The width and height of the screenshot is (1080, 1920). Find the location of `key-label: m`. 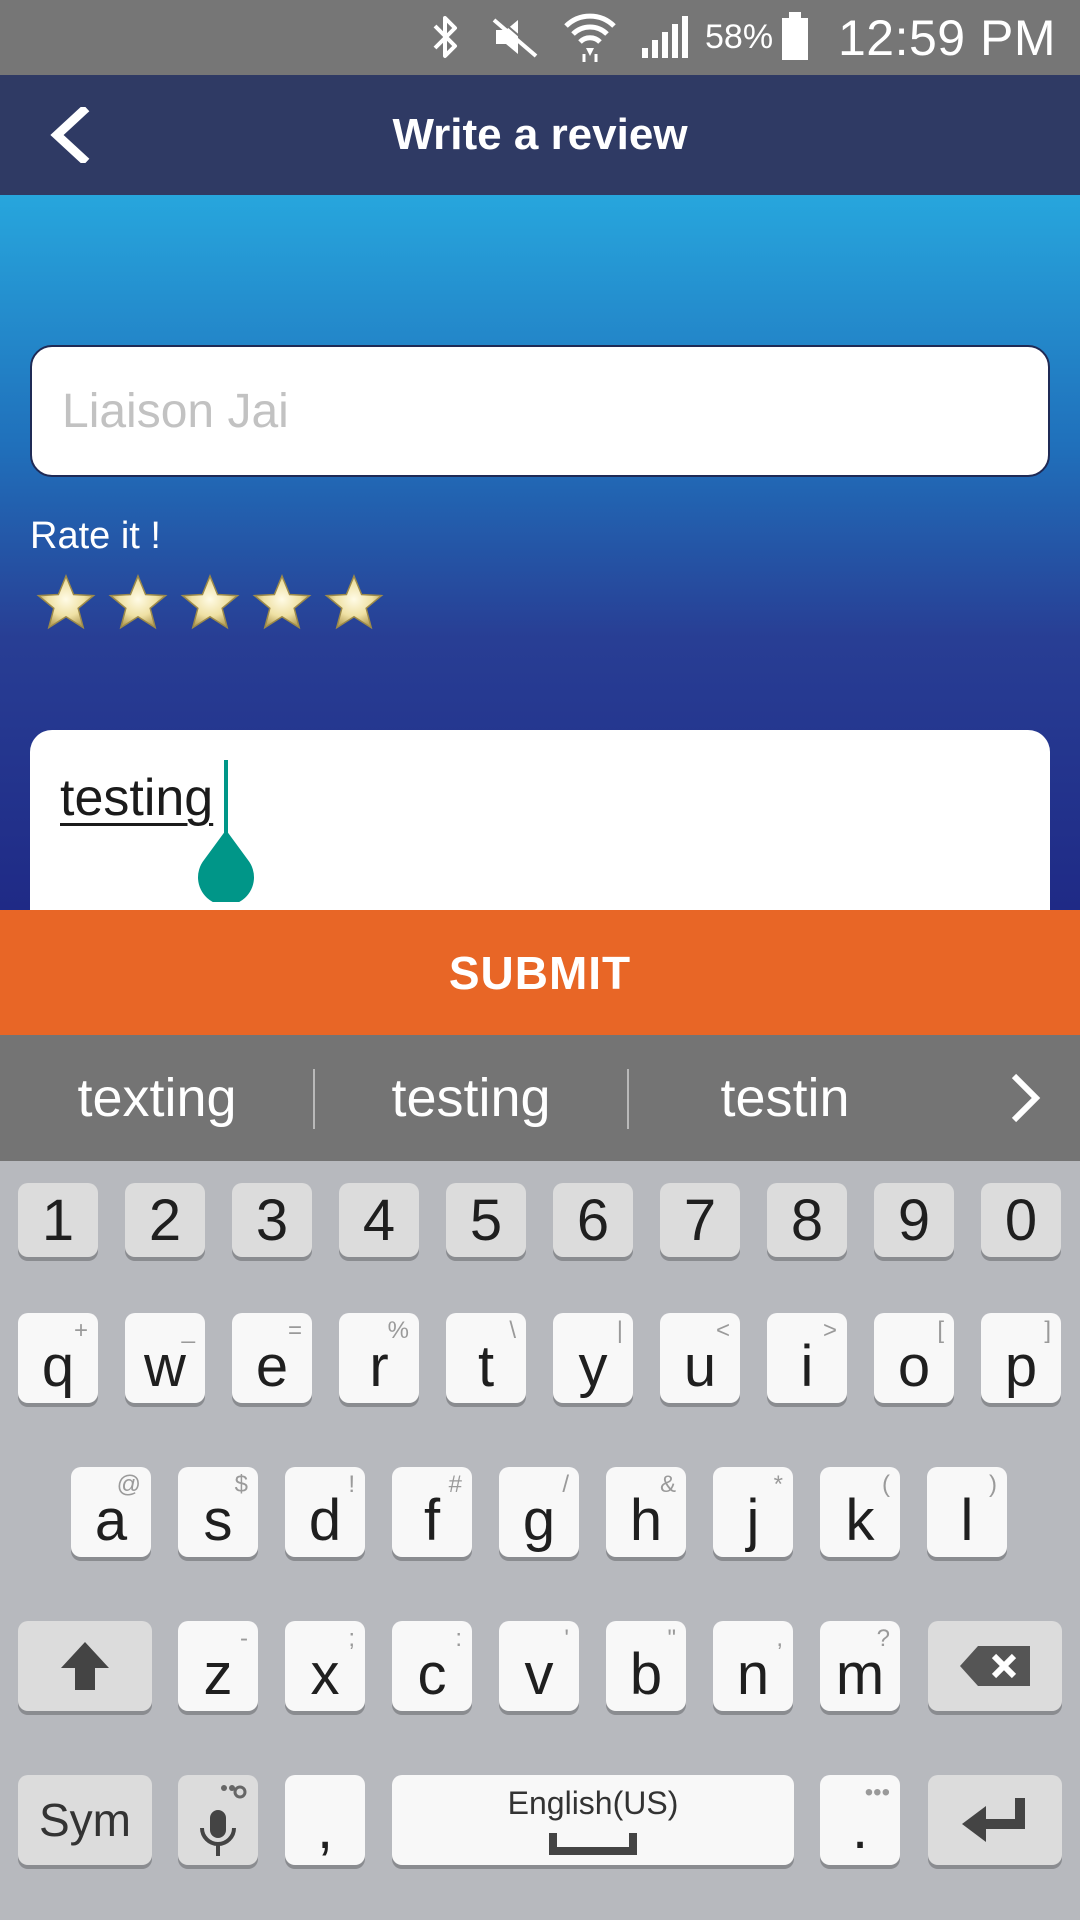

key-label: m is located at coordinates (860, 1674).